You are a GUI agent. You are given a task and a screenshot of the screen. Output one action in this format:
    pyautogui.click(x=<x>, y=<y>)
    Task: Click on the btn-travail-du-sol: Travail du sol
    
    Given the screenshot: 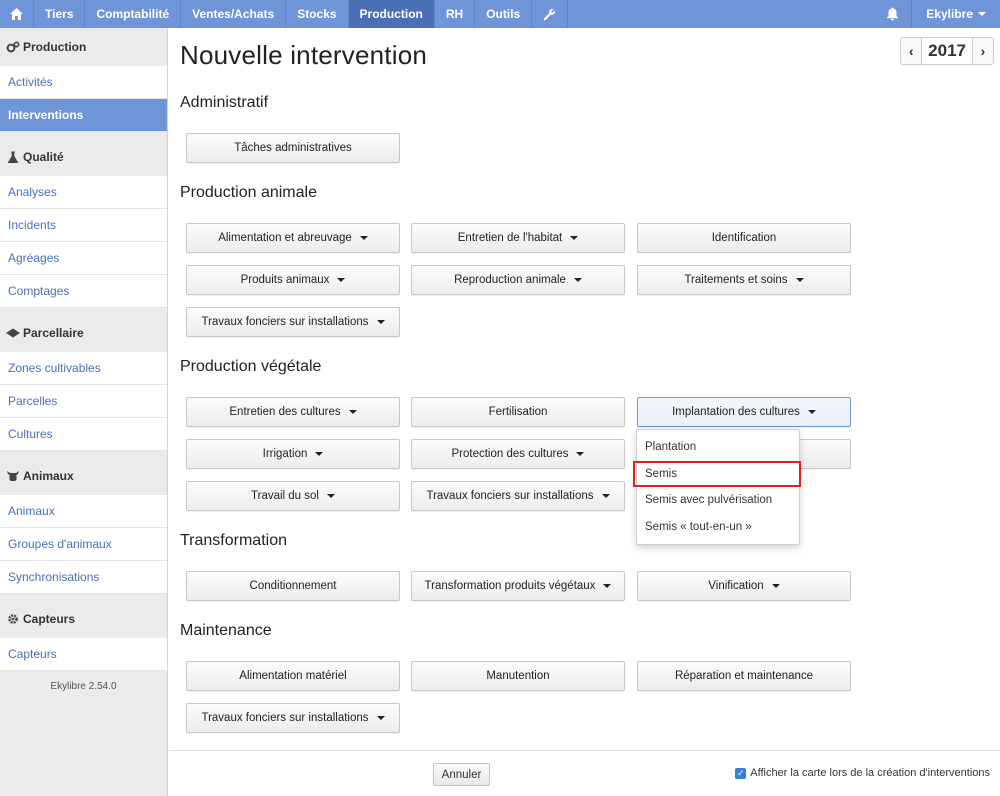 What is the action you would take?
    pyautogui.click(x=293, y=496)
    